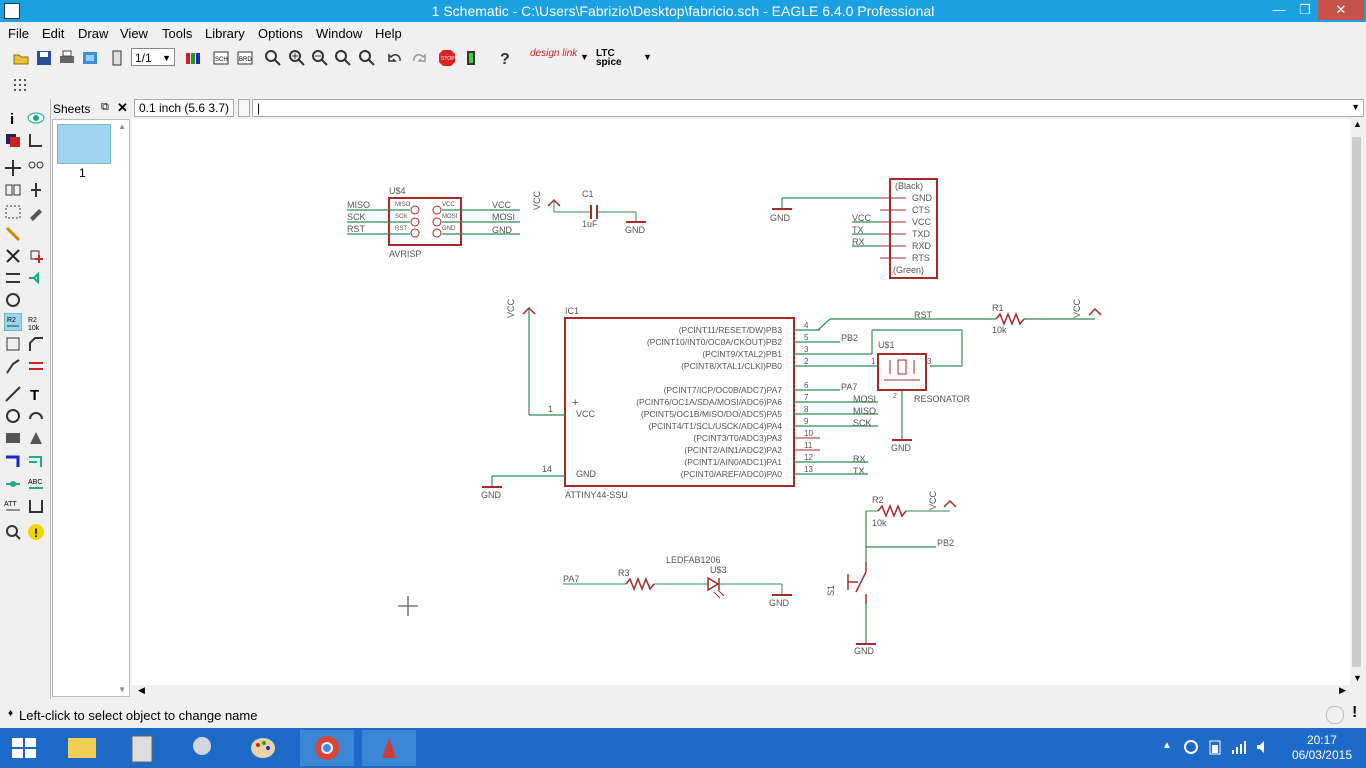 The width and height of the screenshot is (1366, 768). Describe the element at coordinates (808, 108) in the screenshot. I see `command-line-input: | ▼` at that location.